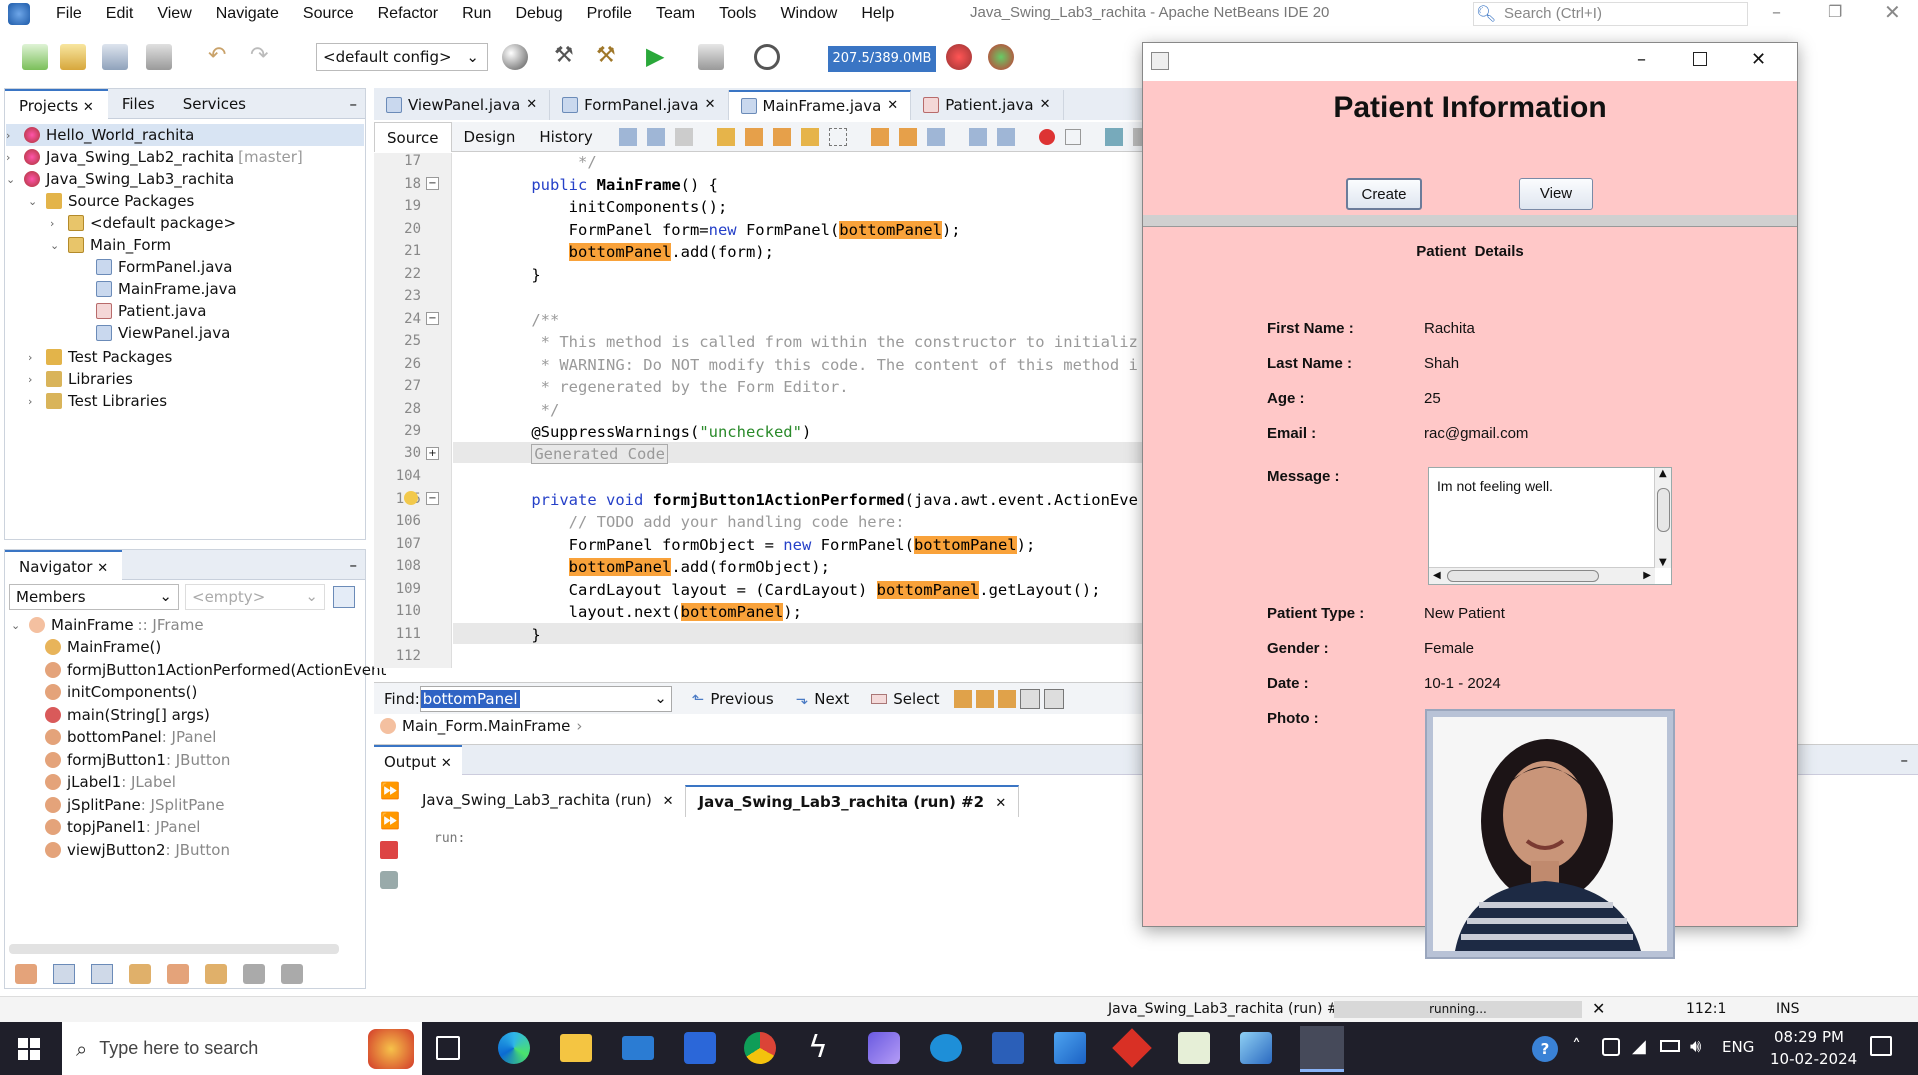 The width and height of the screenshot is (1918, 1075). What do you see at coordinates (565, 137) in the screenshot?
I see `tab-history: History` at bounding box center [565, 137].